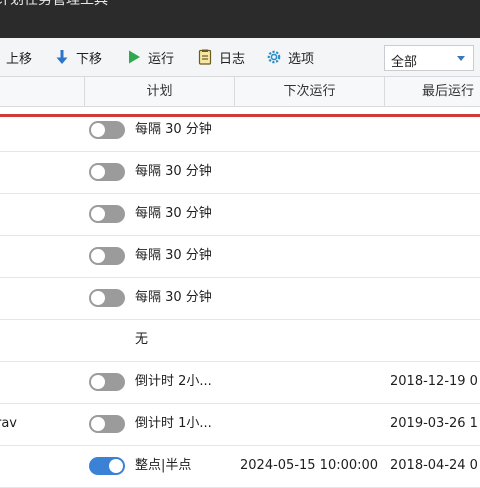  I want to click on window-title: 计划任务管理工具, so click(54, 4).